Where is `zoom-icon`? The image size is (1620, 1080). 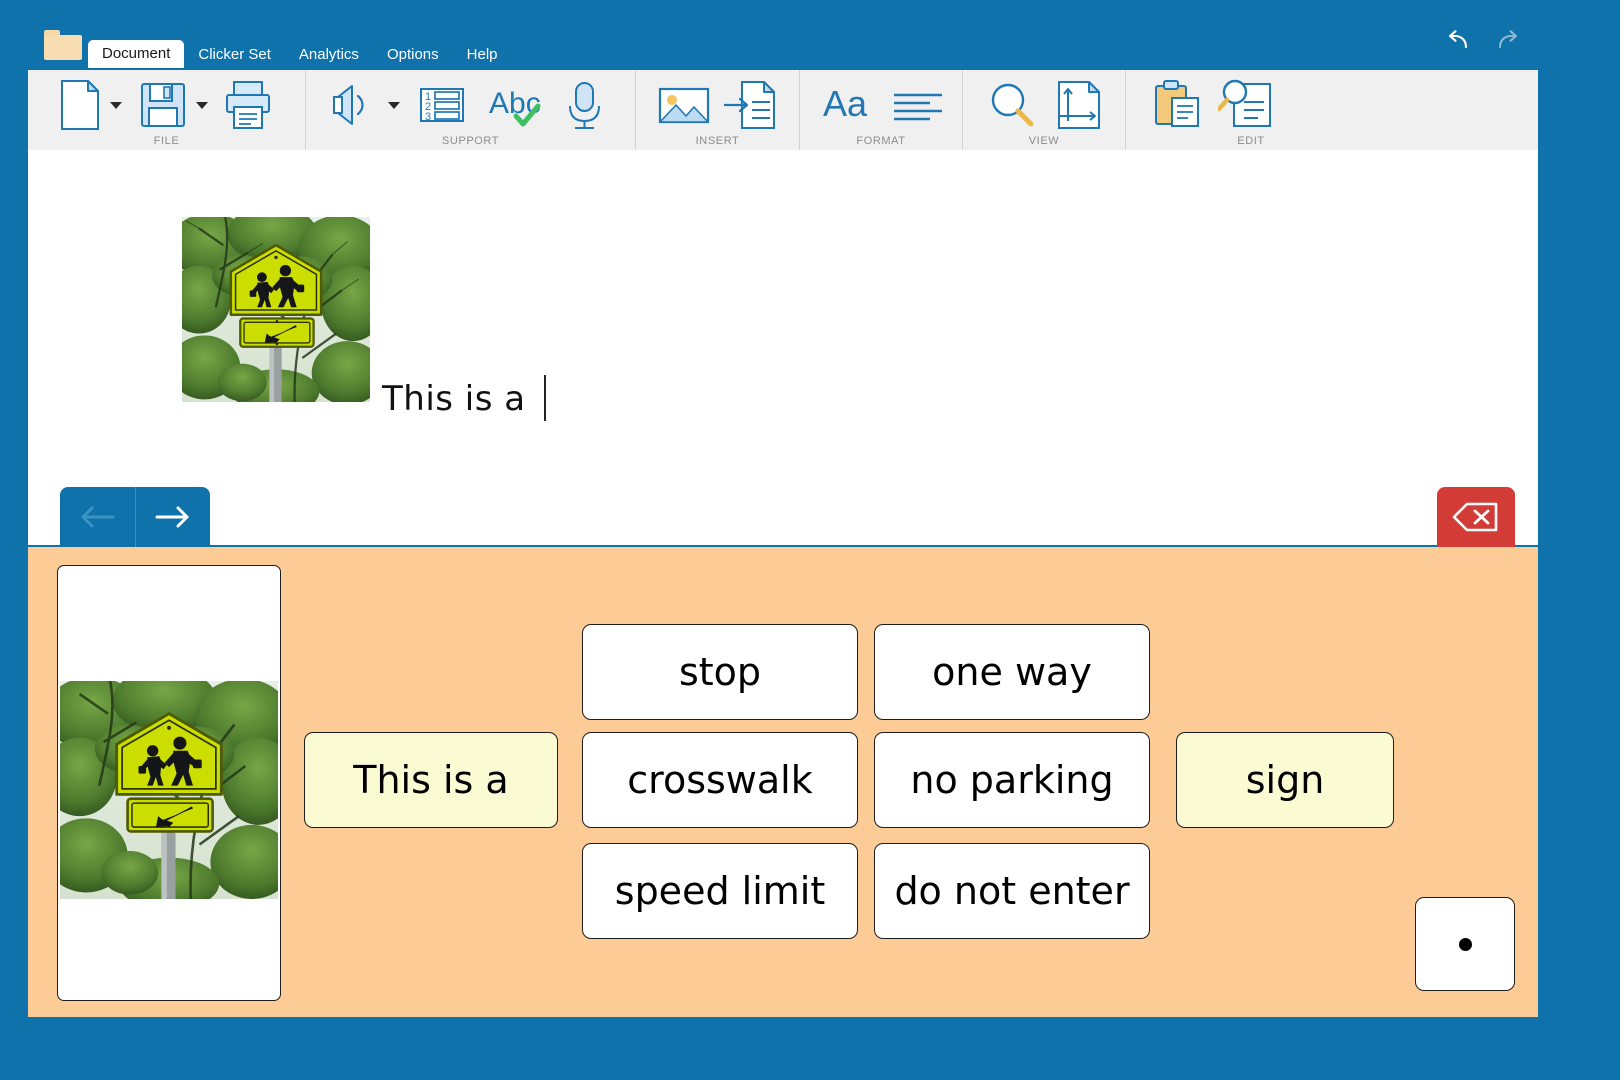
zoom-icon is located at coordinates (1012, 105).